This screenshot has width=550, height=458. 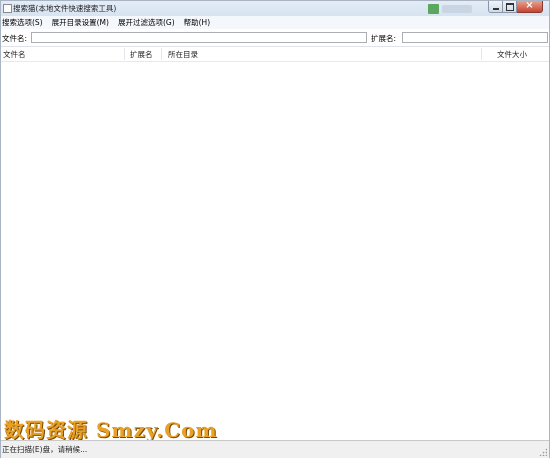 What do you see at coordinates (275, 54) in the screenshot?
I see `list-header: 文件名 扩展名 所在目录 文件大小` at bounding box center [275, 54].